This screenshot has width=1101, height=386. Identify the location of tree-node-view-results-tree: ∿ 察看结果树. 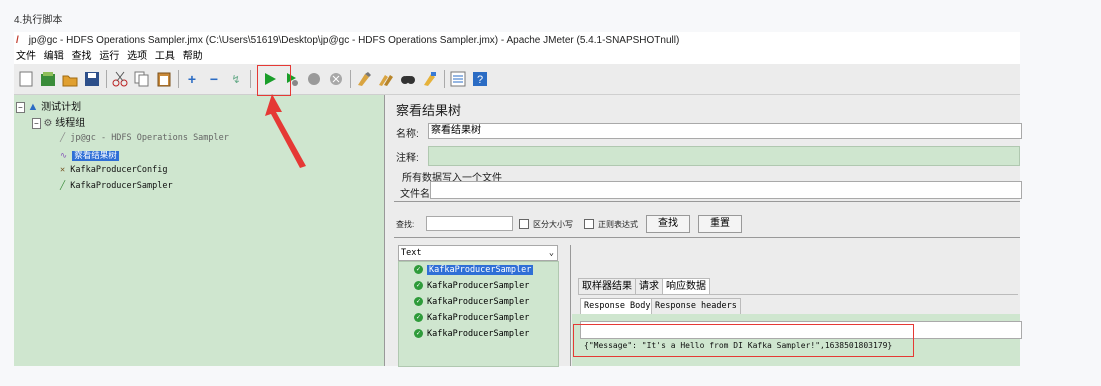
(89, 155).